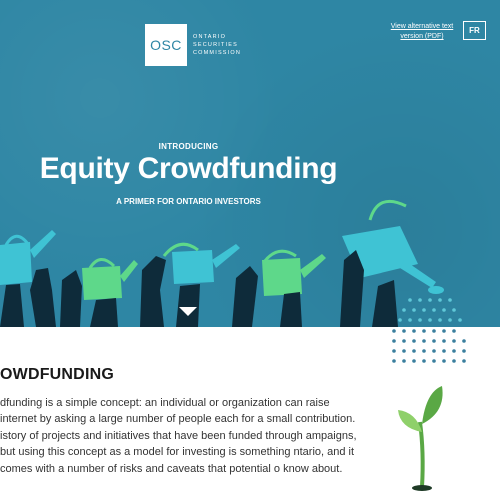  Describe the element at coordinates (188, 146) in the screenshot. I see `hero-intro: INTRODUCING` at that location.